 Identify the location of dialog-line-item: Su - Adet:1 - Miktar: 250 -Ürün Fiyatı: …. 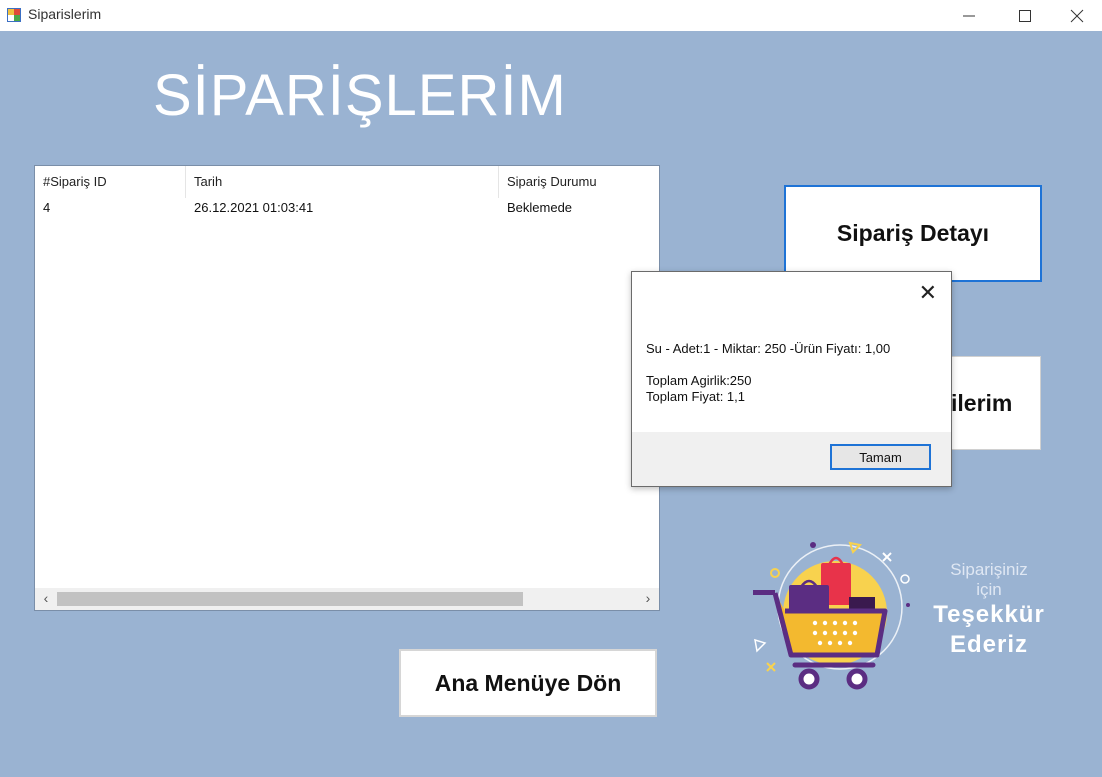
(768, 348).